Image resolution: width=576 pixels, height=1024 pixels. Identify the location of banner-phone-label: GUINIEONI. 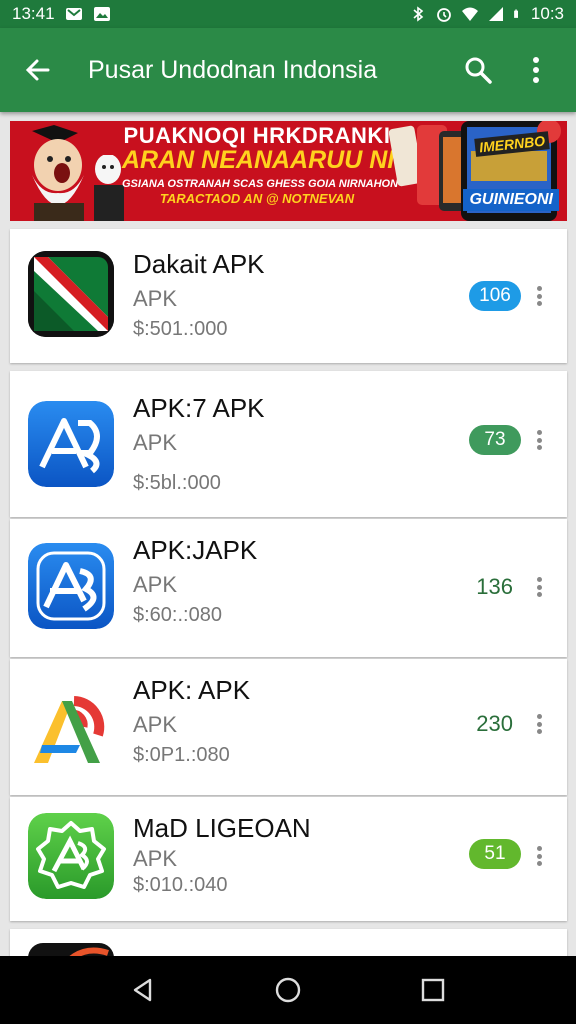
(511, 200).